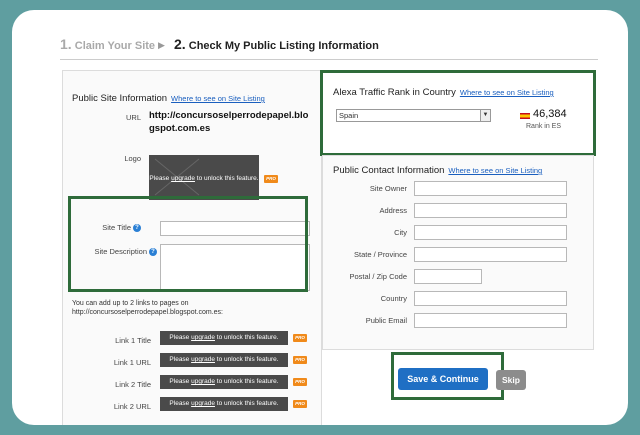 Image resolution: width=640 pixels, height=435 pixels. I want to click on logo-upgrade-post: to unlock this feature., so click(226, 178).